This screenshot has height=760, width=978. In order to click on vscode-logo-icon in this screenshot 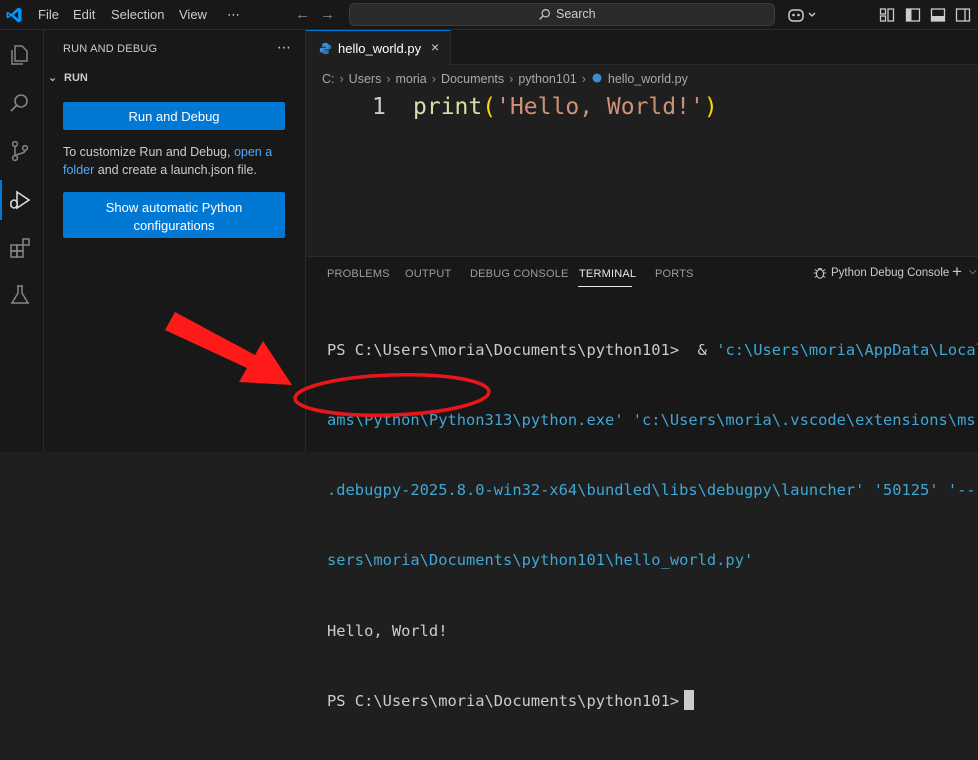, I will do `click(14, 15)`.